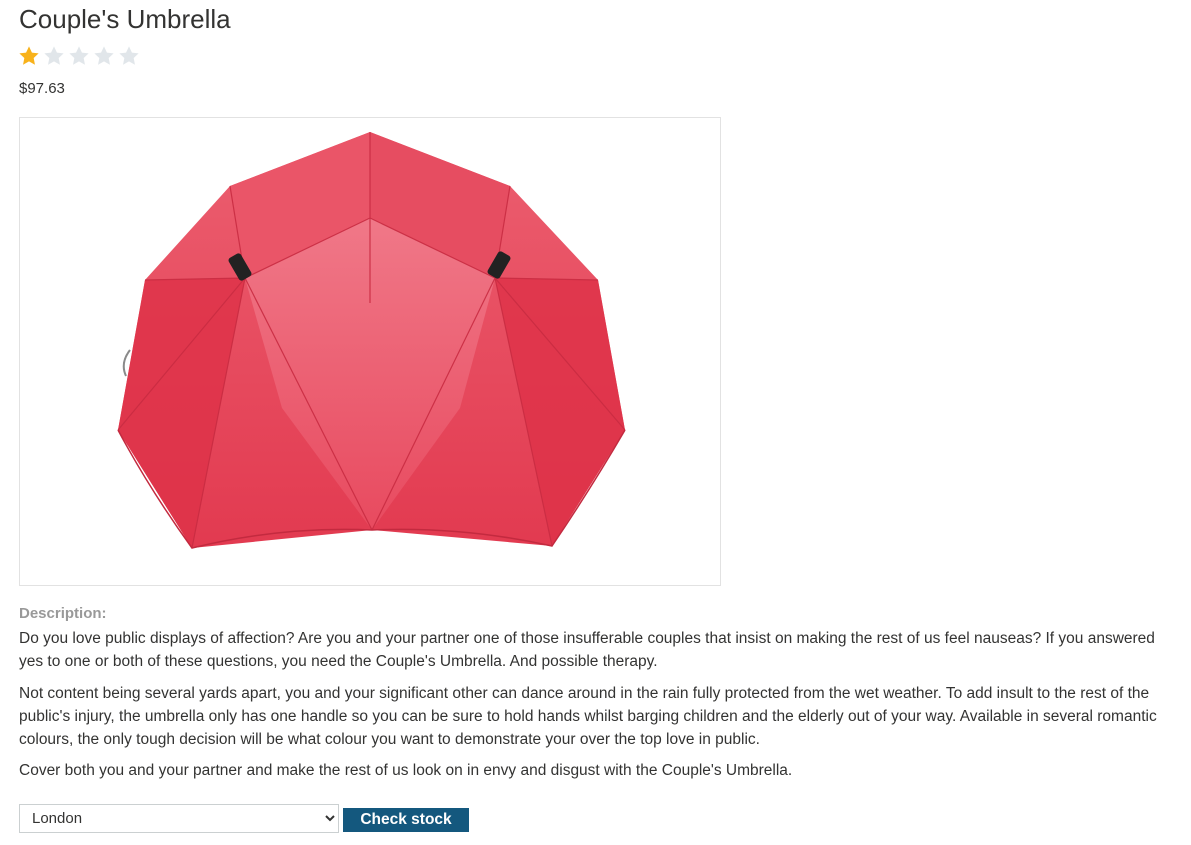 This screenshot has height=845, width=1191. I want to click on description-label: Description:, so click(63, 613).